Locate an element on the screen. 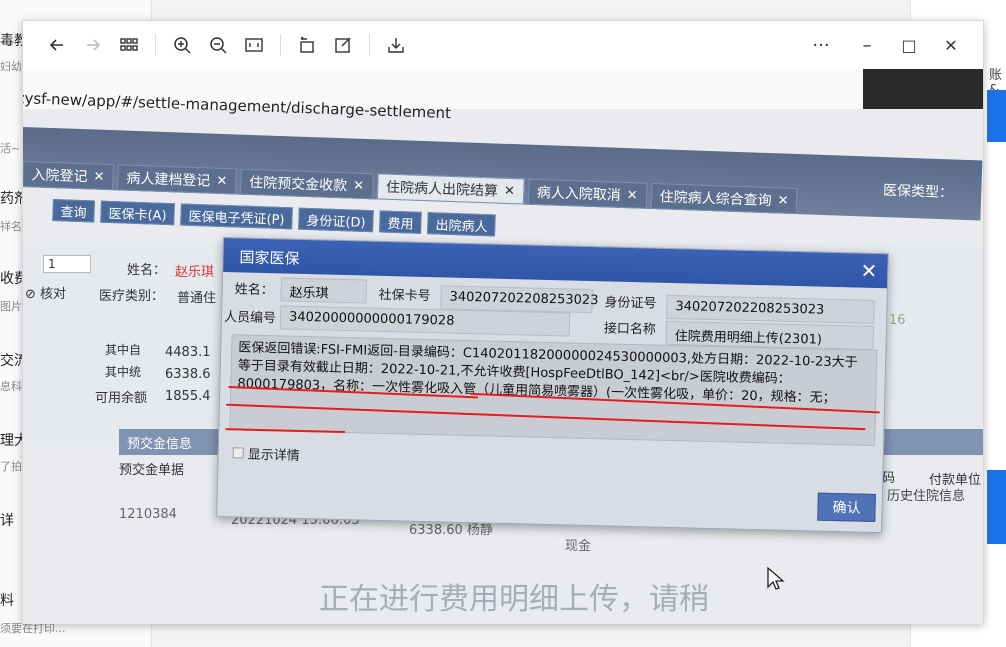 The image size is (1006, 647). bg-sub: 息科 is located at coordinates (11, 386).